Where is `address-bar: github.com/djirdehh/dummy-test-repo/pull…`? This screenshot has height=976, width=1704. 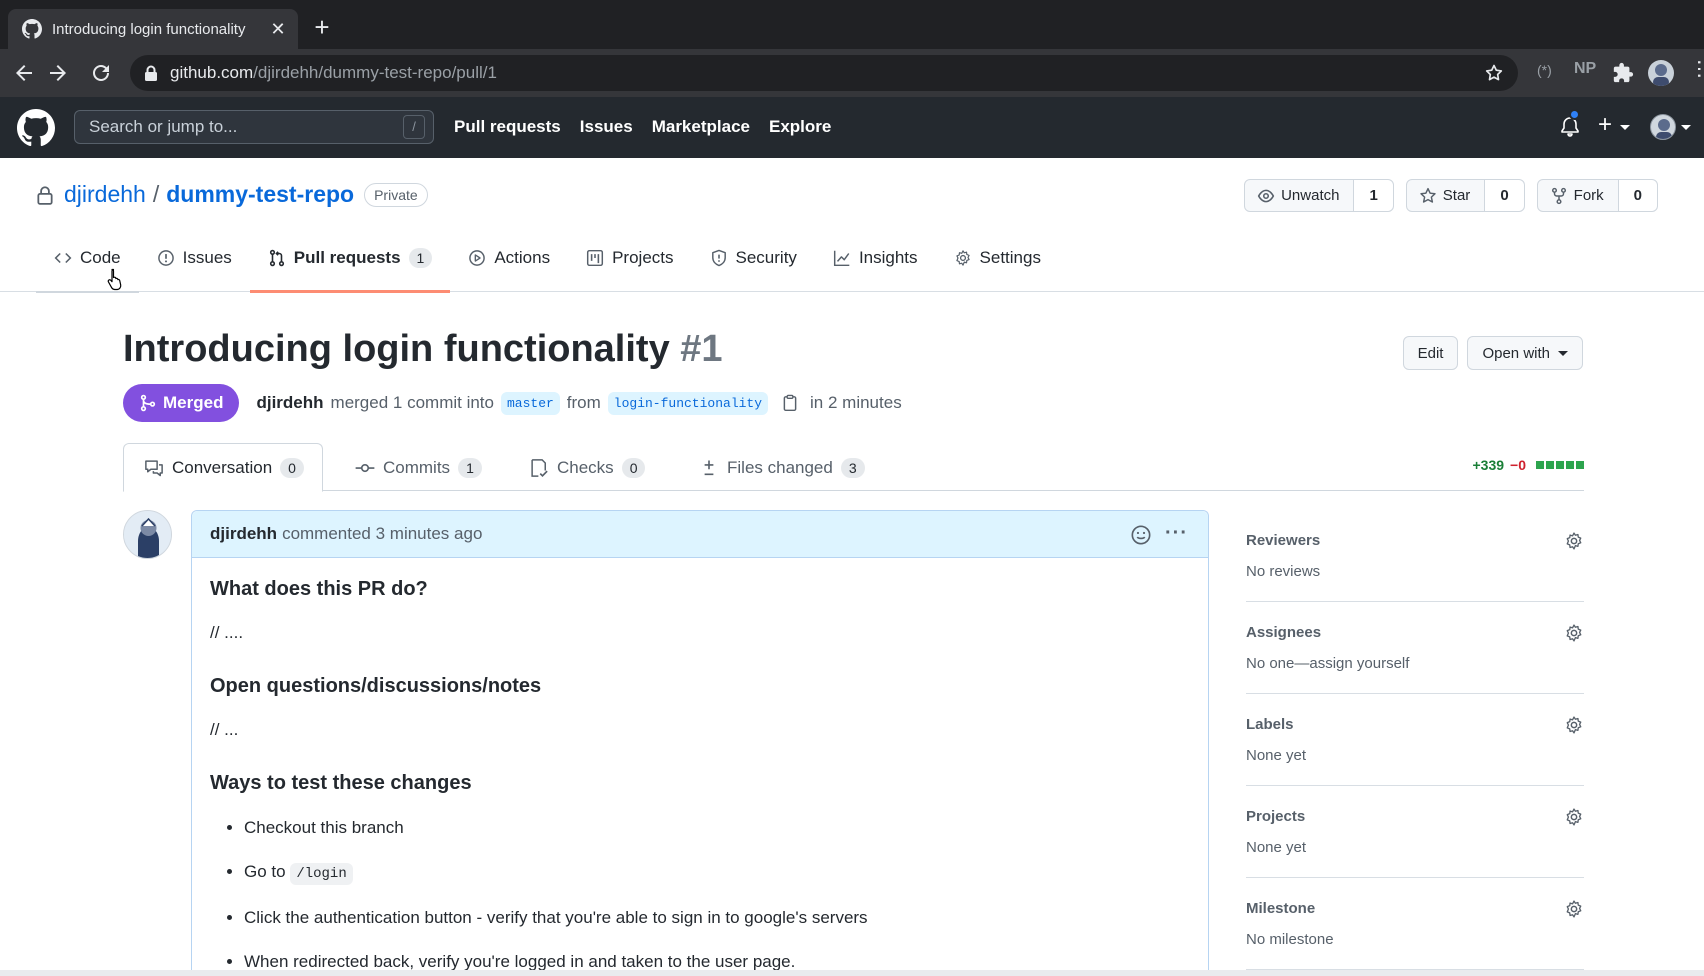
address-bar: github.com/djirdehh/dummy-test-repo/pull… is located at coordinates (824, 73).